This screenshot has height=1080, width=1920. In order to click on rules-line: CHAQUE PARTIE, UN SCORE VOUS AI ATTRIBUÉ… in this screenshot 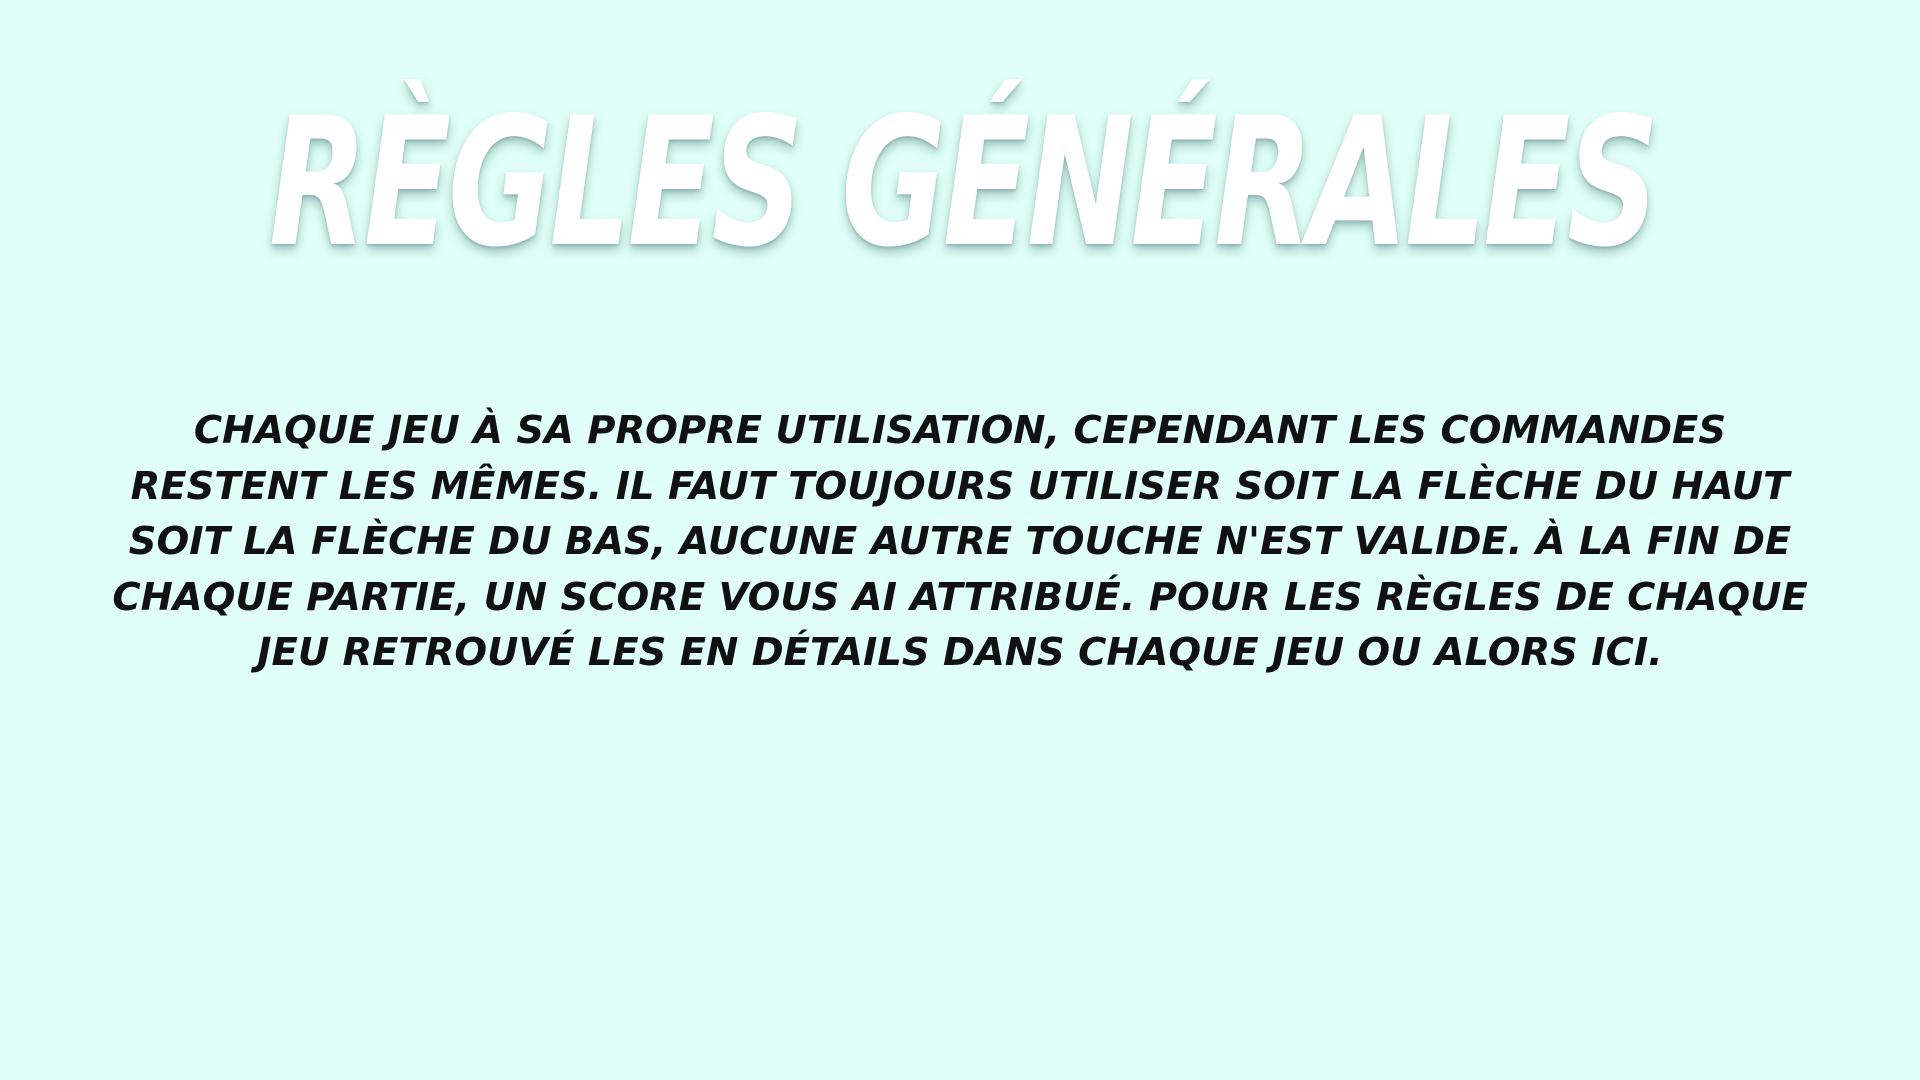, I will do `click(960, 597)`.